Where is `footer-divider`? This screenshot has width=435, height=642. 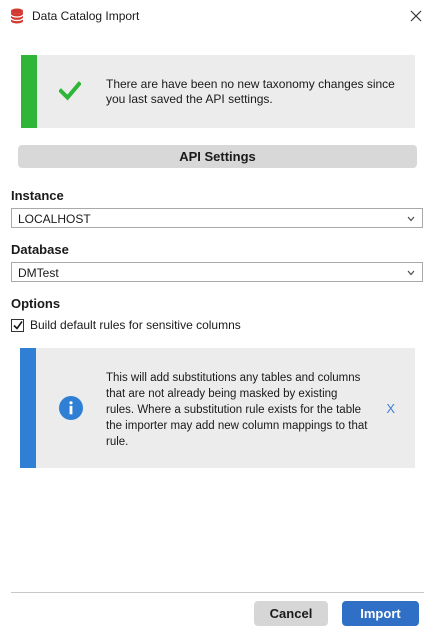 footer-divider is located at coordinates (217, 592).